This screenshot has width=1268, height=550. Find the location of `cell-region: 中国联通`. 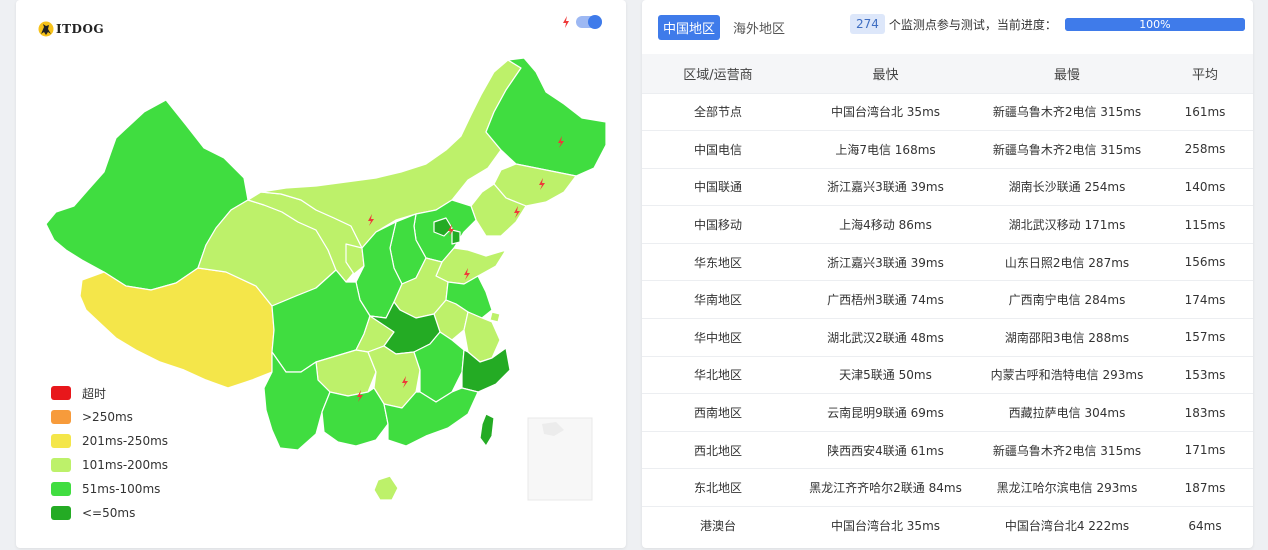

cell-region: 中国联通 is located at coordinates (718, 186).